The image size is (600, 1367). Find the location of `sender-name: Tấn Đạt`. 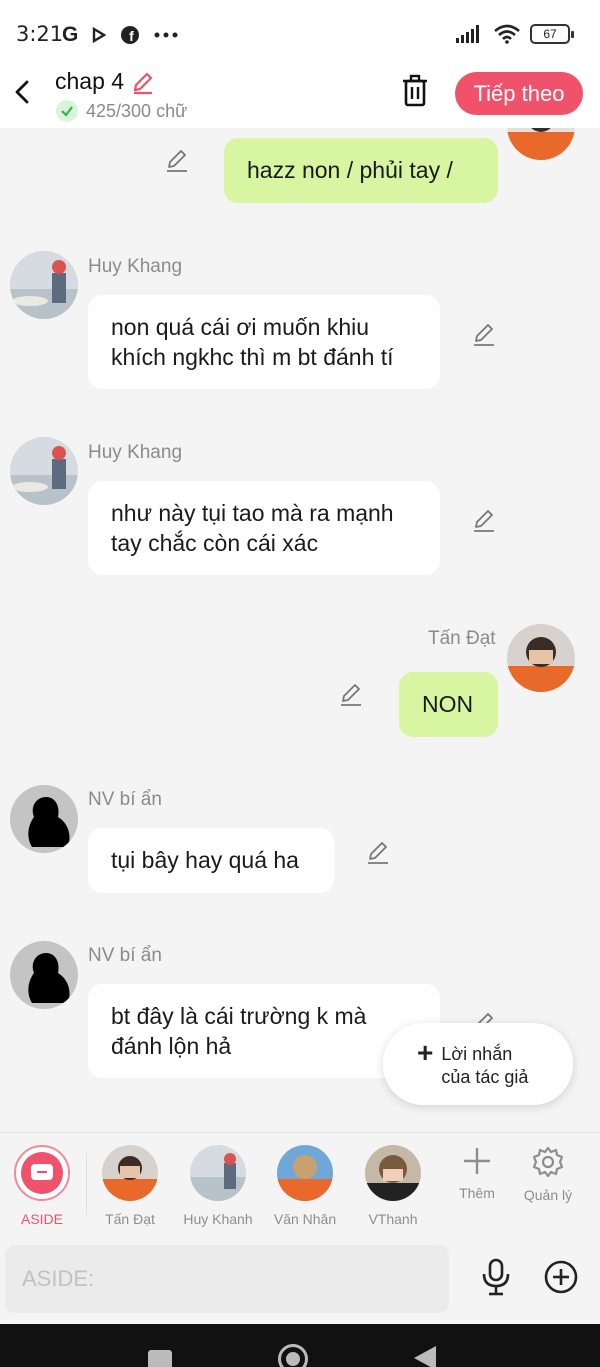

sender-name: Tấn Đạt is located at coordinates (462, 638).